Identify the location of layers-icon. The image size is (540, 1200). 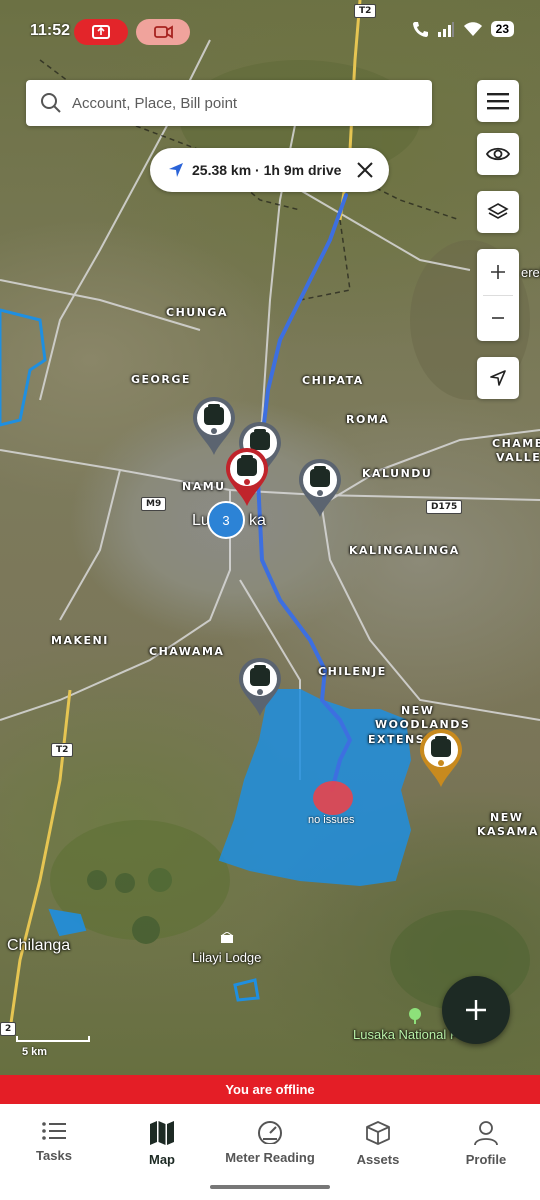
(498, 211).